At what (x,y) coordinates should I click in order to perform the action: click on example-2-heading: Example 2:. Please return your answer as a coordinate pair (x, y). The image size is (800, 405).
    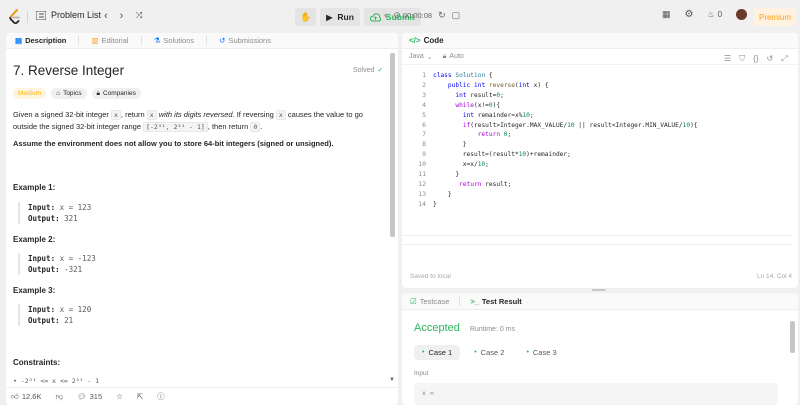
    Looking at the image, I should click on (34, 239).